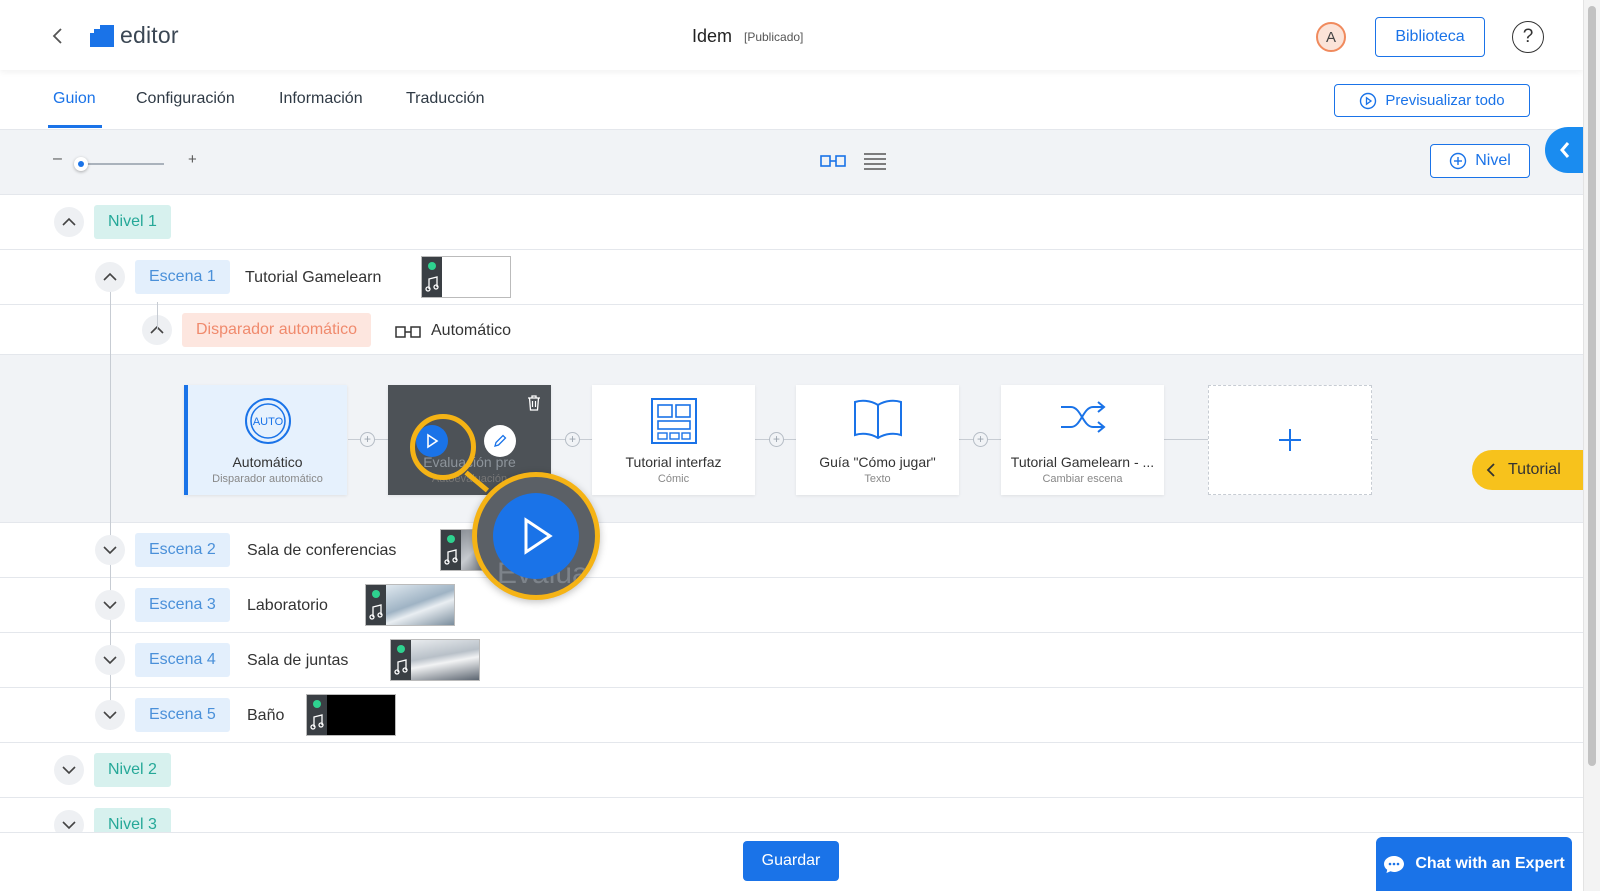 Image resolution: width=1600 pixels, height=891 pixels. Describe the element at coordinates (132, 770) in the screenshot. I see `level-badge: Nivel 2` at that location.